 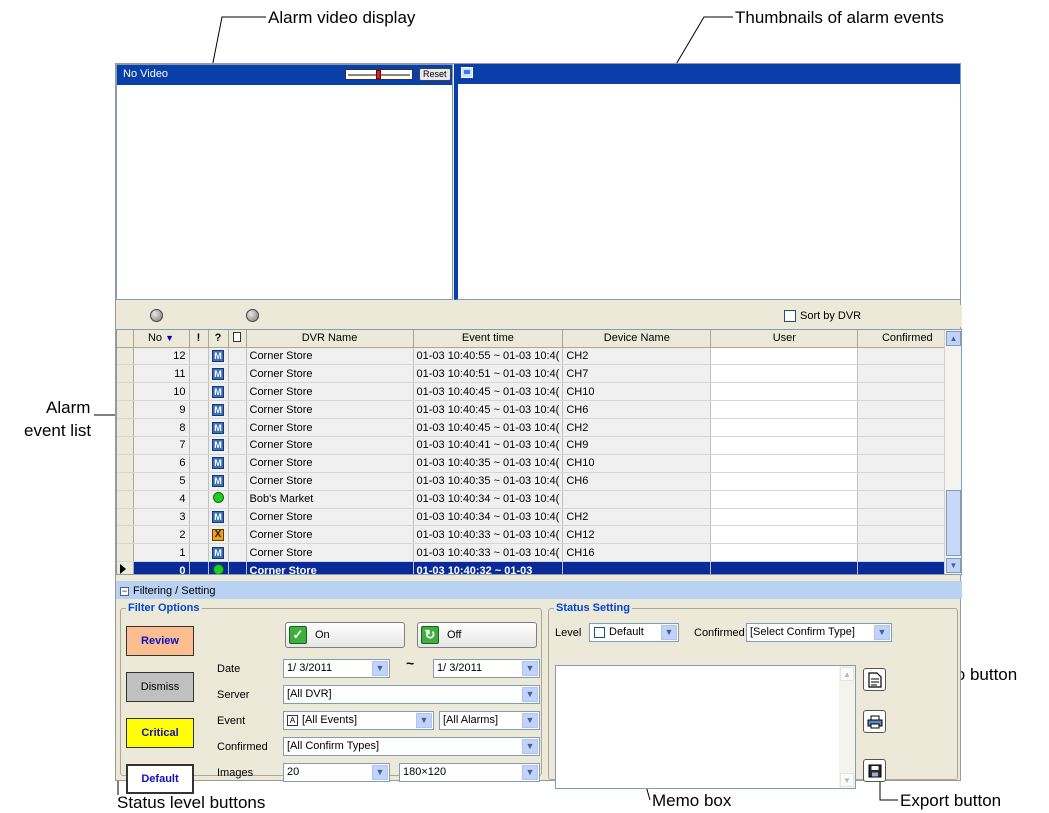 I want to click on video-slider, so click(x=379, y=74).